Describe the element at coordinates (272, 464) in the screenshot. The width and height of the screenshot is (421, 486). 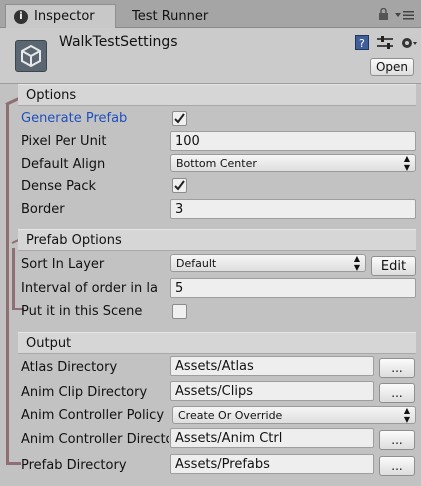
I see `prefab-directory-field: Assets/Prefabs` at that location.